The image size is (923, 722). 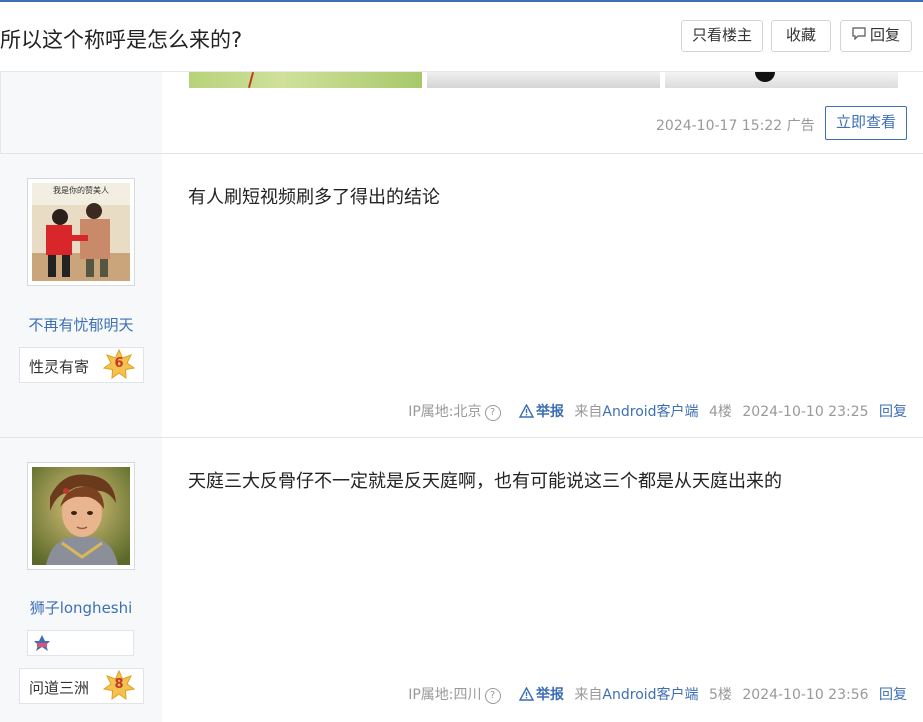 What do you see at coordinates (80, 643) in the screenshot?
I see `member-badge` at bounding box center [80, 643].